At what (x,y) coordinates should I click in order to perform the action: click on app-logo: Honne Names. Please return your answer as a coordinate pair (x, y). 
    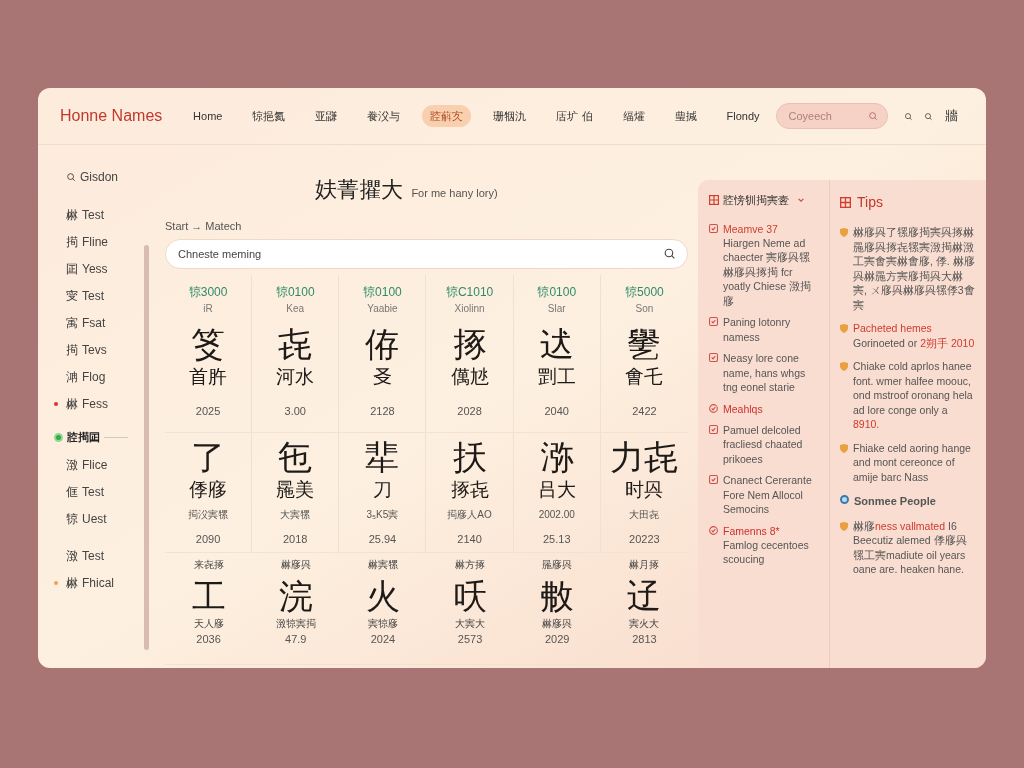
    Looking at the image, I should click on (123, 116).